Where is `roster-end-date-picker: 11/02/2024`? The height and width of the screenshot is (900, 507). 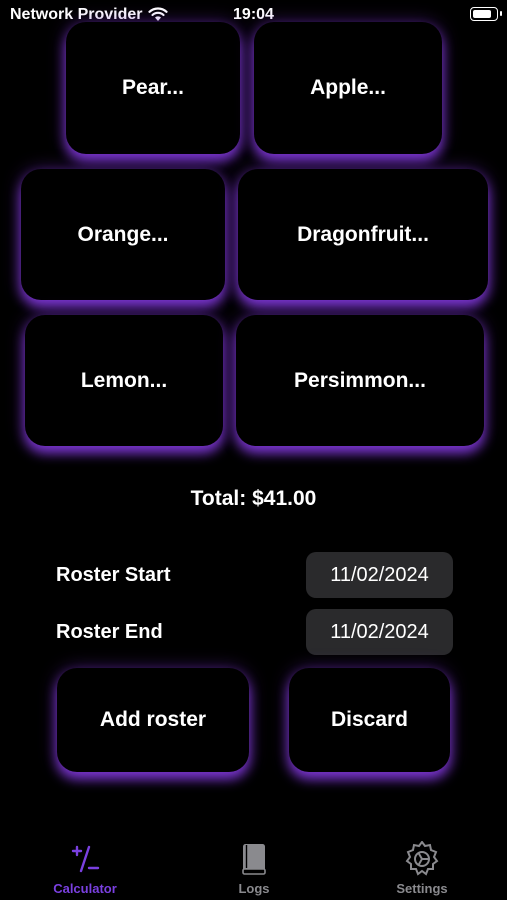 roster-end-date-picker: 11/02/2024 is located at coordinates (379, 632).